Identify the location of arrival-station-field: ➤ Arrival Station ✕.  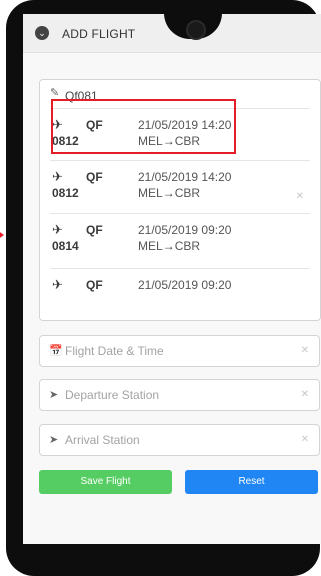
(179, 440).